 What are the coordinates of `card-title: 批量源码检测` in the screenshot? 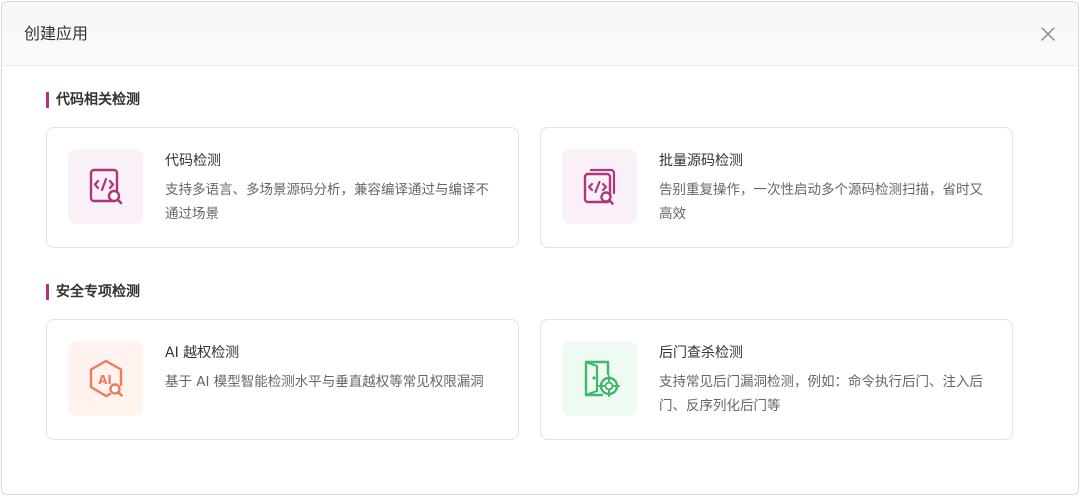 It's located at (701, 161).